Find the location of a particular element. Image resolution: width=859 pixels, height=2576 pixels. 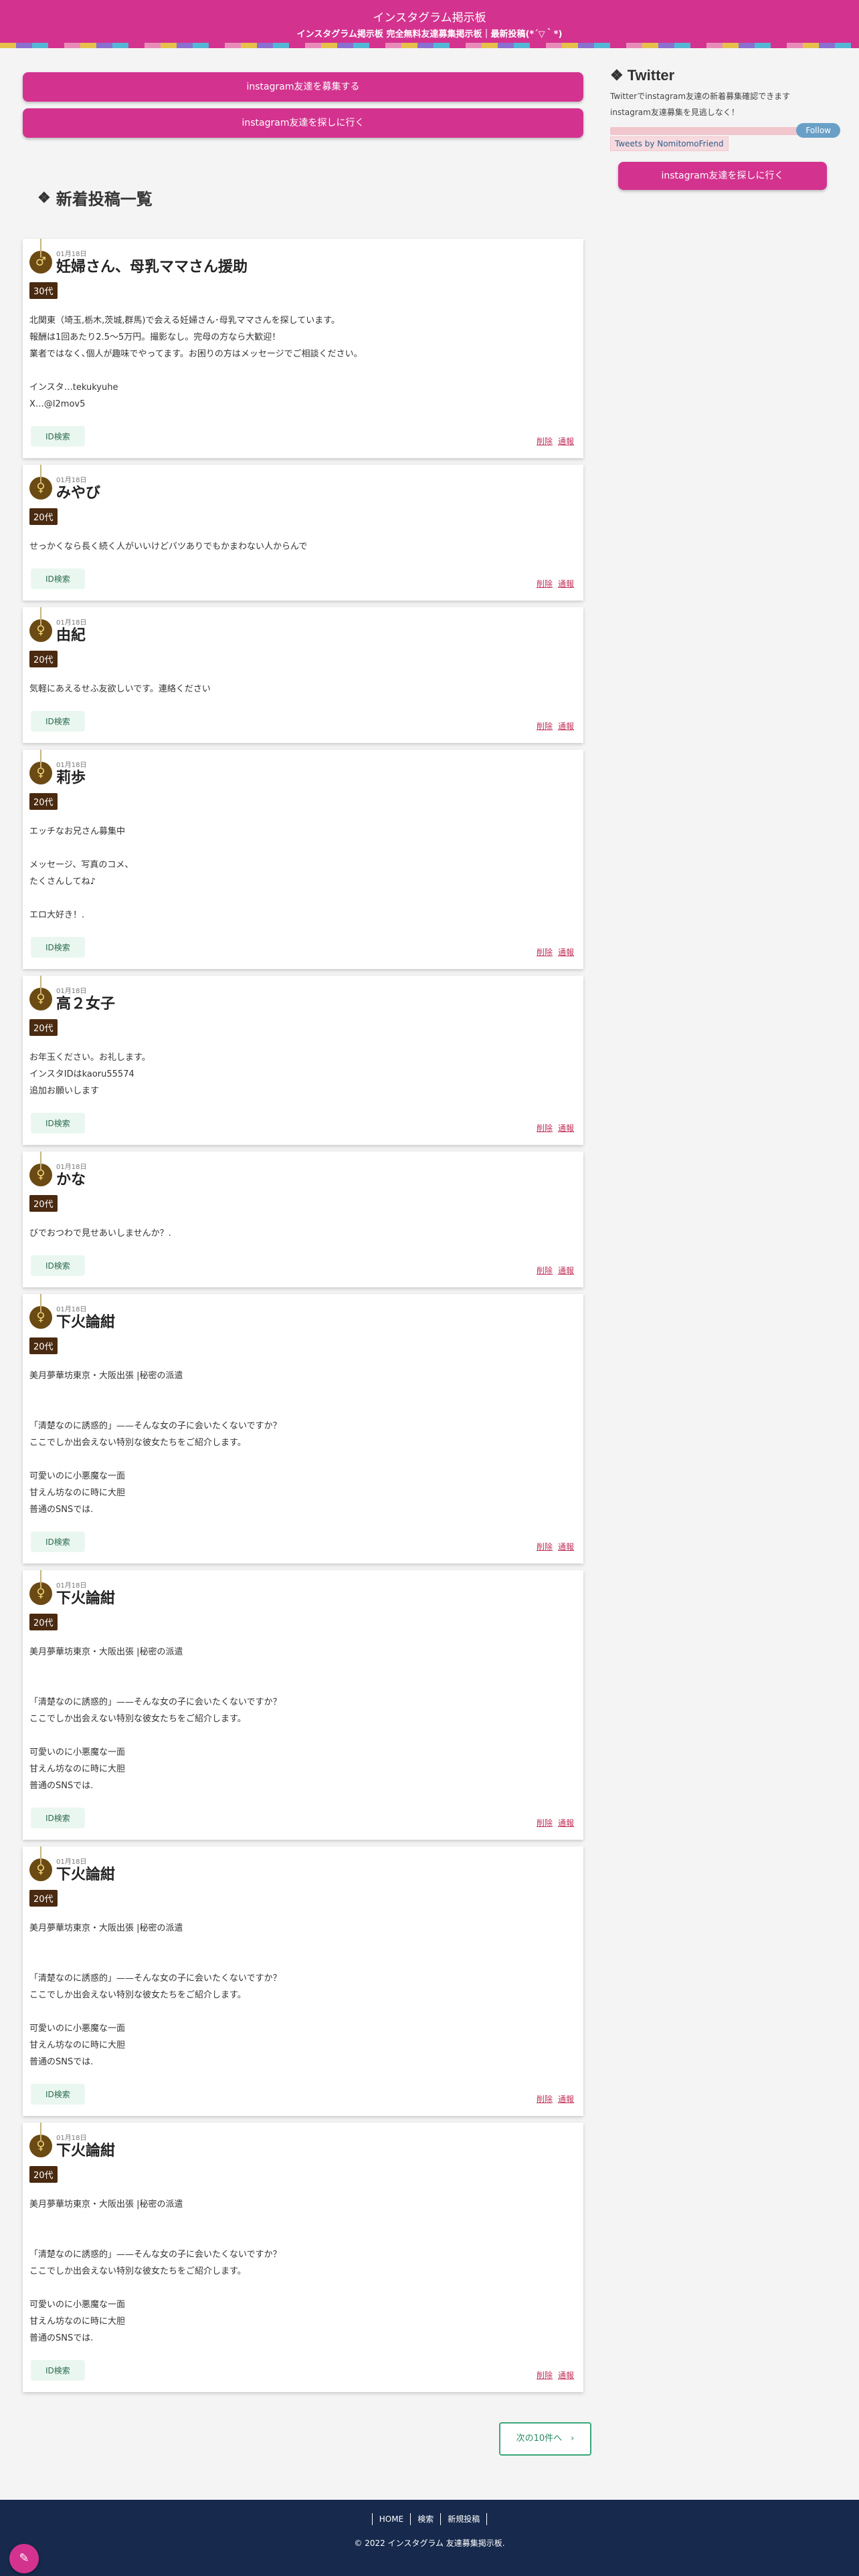

post-header: ♀ 01月18日 莉歩 is located at coordinates (306, 773).